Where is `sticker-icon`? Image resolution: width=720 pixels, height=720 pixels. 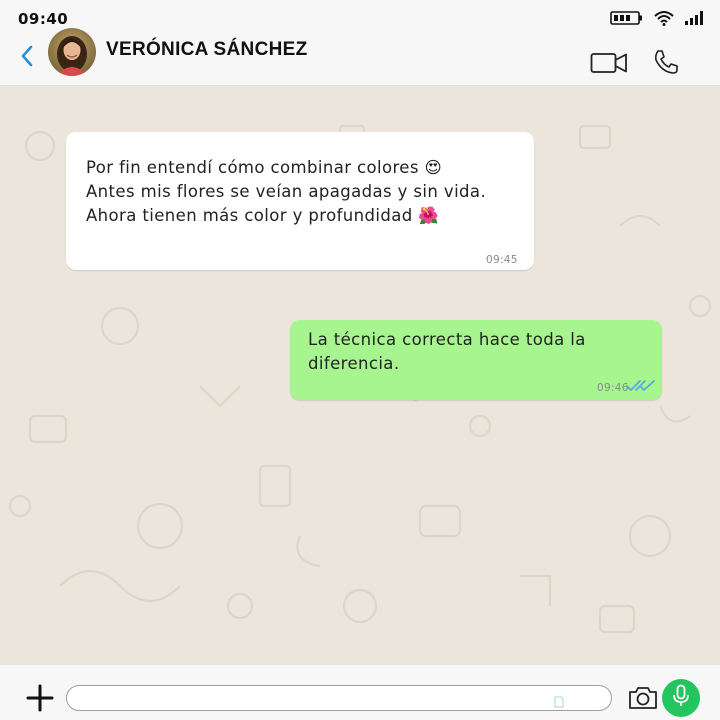
sticker-icon is located at coordinates (559, 700).